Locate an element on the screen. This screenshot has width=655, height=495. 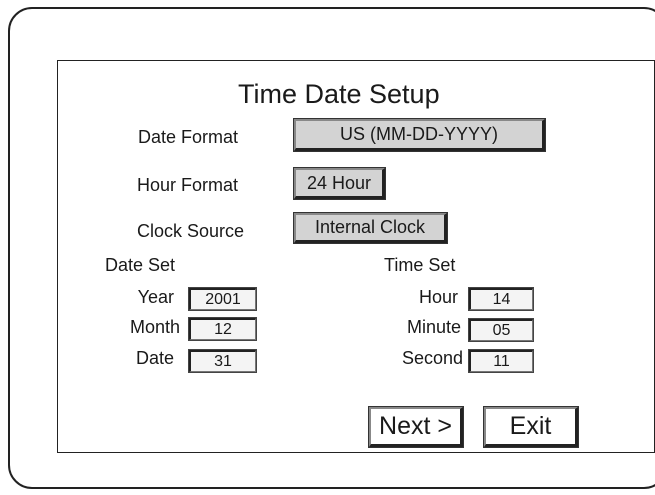
minute-field: 05 is located at coordinates (501, 330).